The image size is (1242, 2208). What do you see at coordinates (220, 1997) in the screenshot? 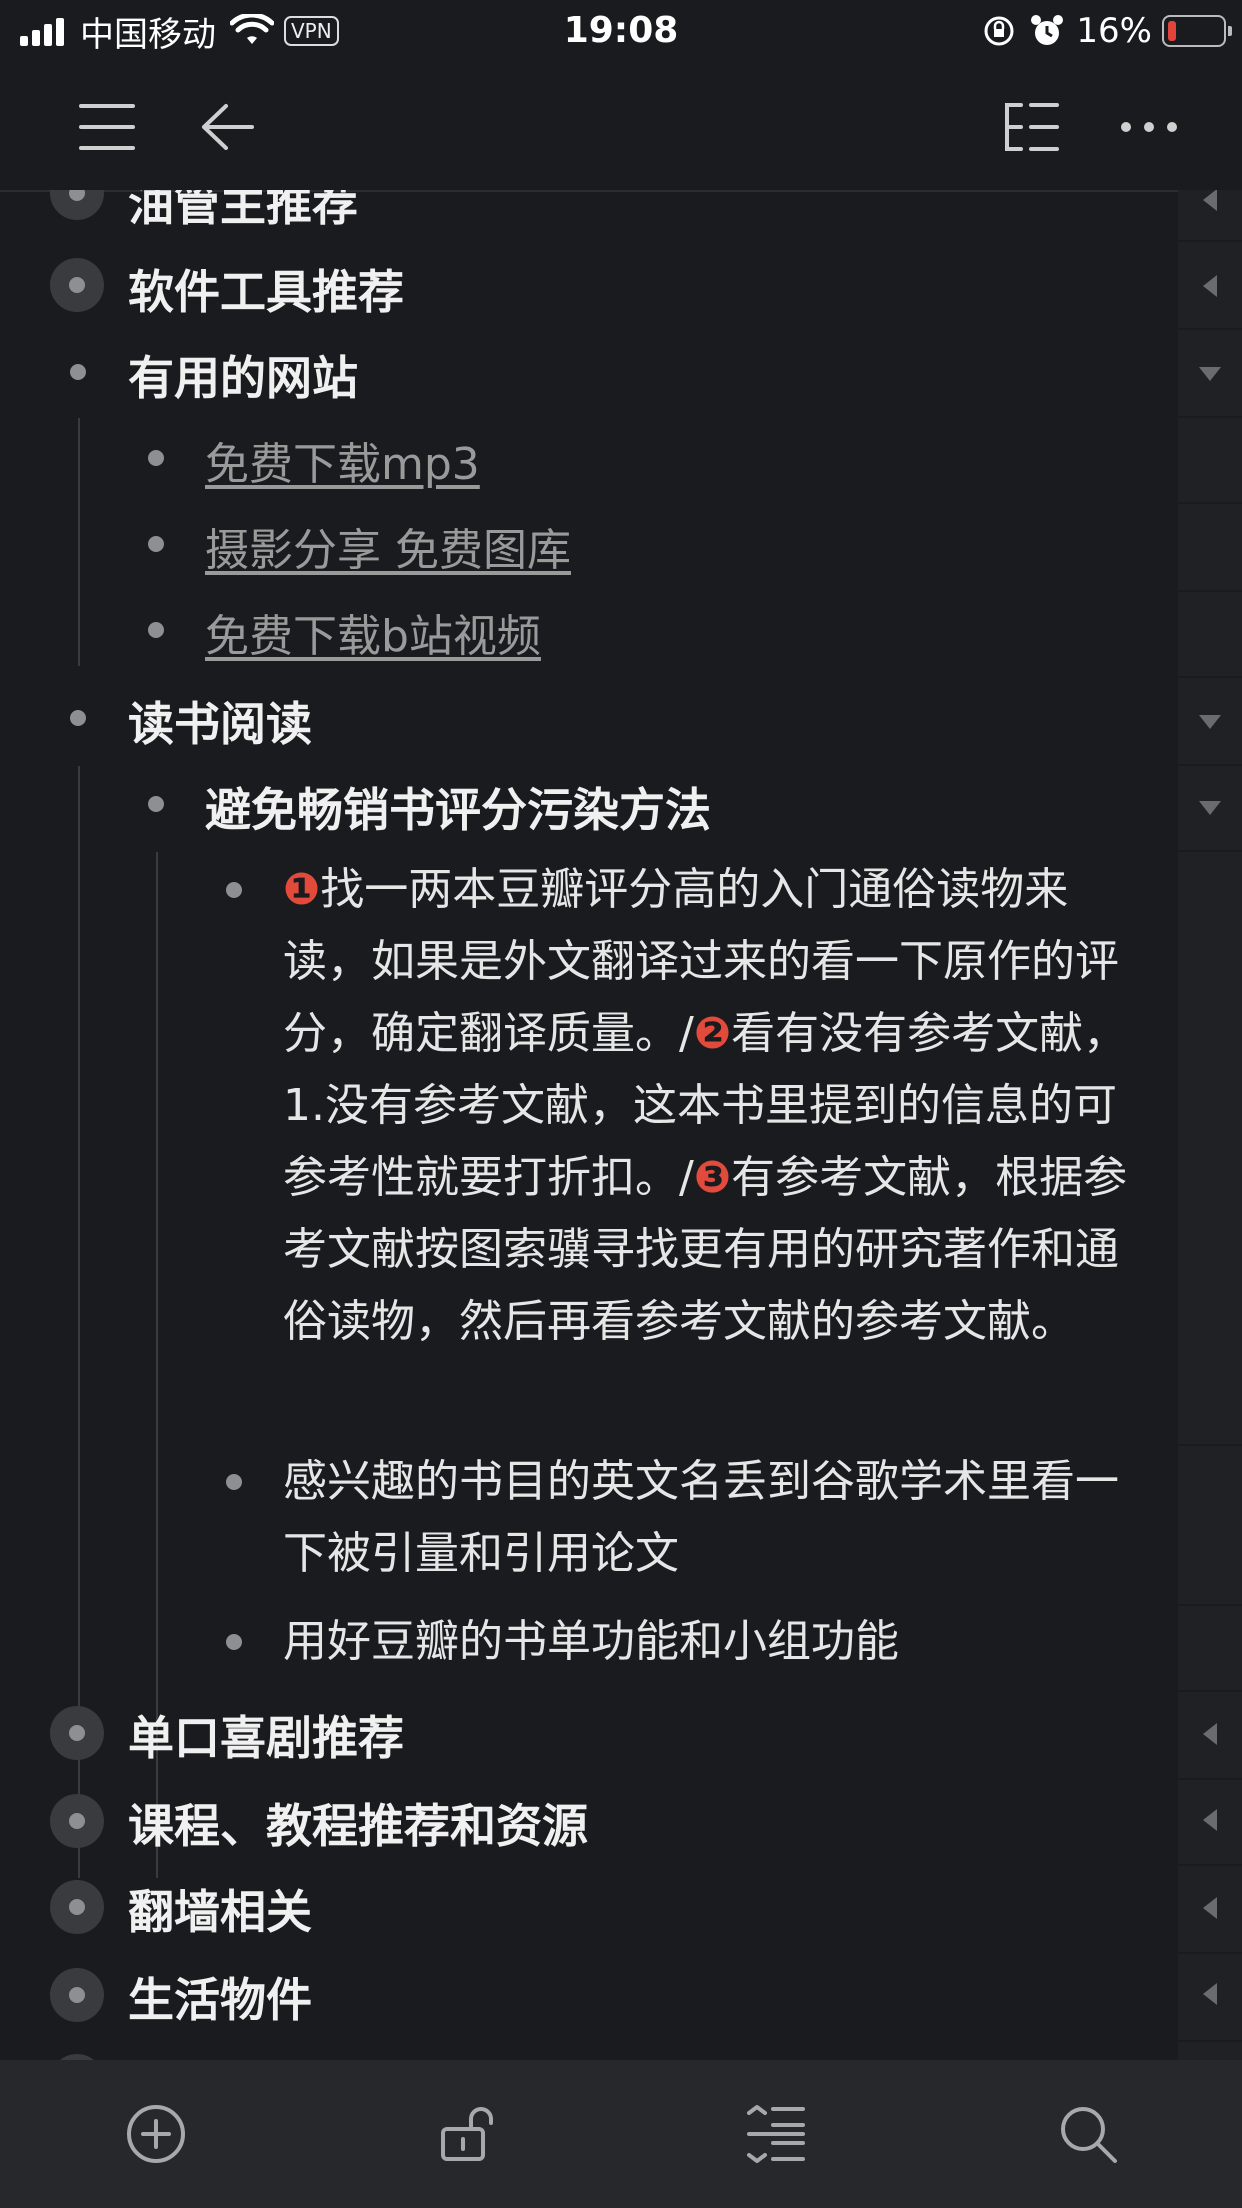
I see `outline-item: 生活物件` at bounding box center [220, 1997].